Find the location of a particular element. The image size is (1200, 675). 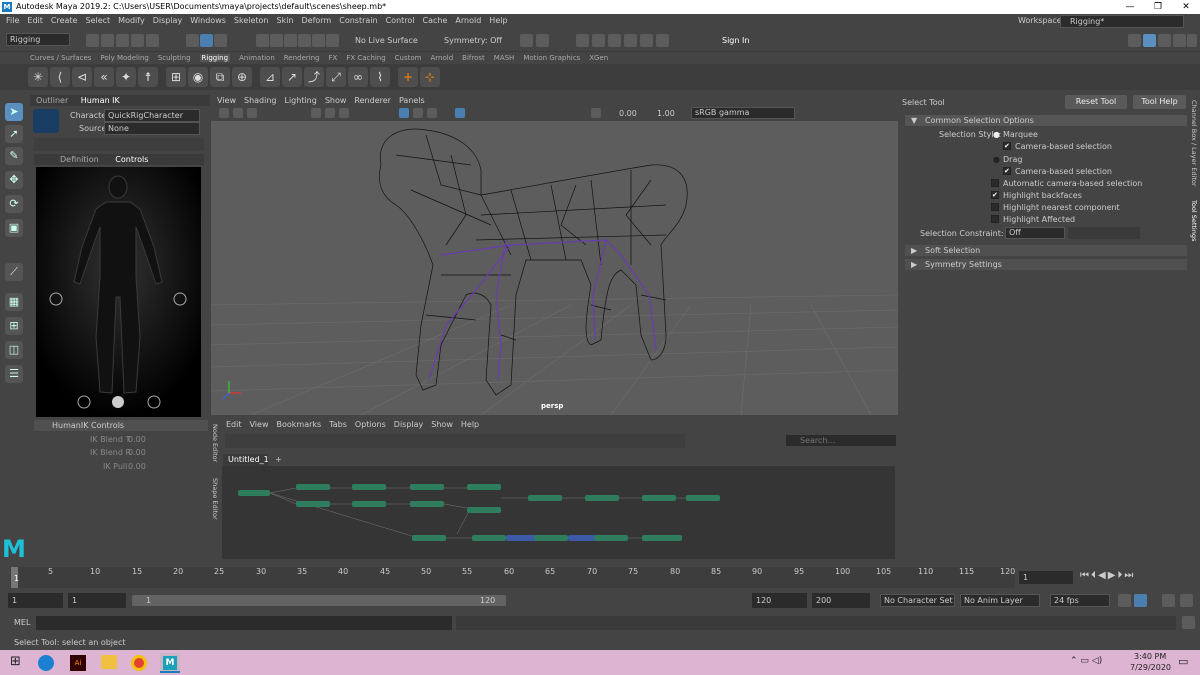

tool-settings-icon is located at coordinates (1179, 40).